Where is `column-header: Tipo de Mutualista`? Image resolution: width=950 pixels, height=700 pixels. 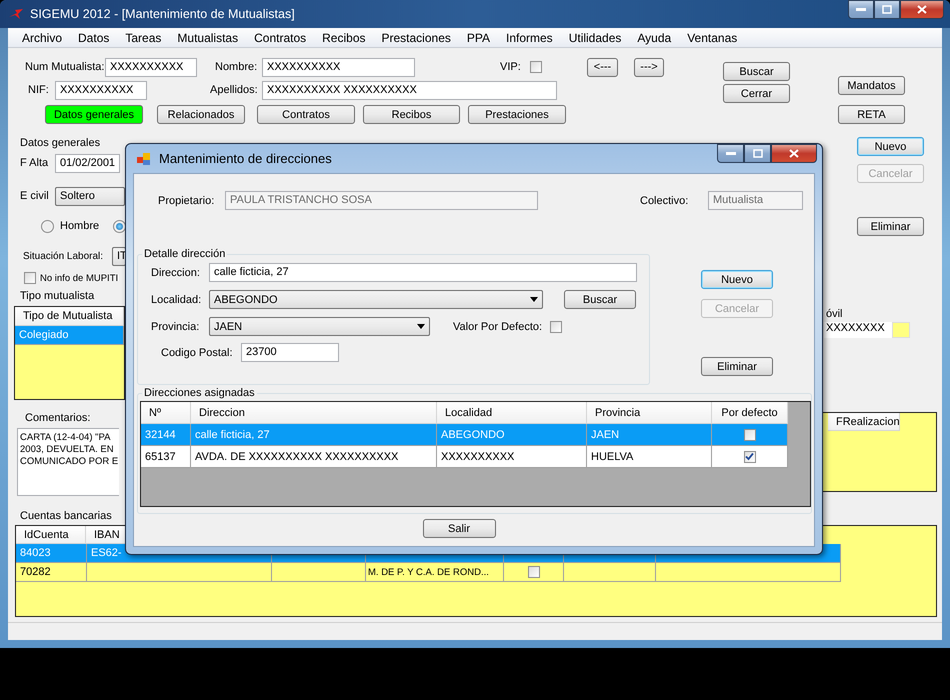 column-header: Tipo de Mutualista is located at coordinates (69, 316).